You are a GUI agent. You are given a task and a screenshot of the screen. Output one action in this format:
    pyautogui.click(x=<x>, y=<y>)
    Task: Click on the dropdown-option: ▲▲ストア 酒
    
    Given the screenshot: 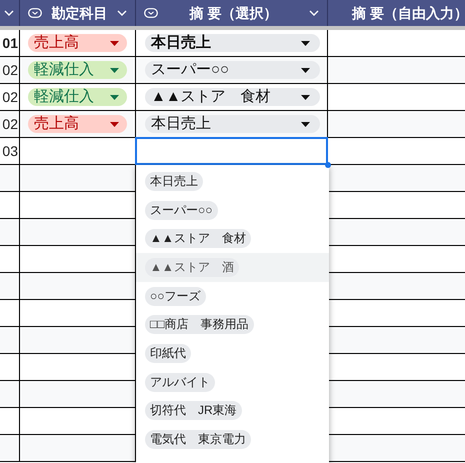 What is the action you would take?
    pyautogui.click(x=232, y=267)
    